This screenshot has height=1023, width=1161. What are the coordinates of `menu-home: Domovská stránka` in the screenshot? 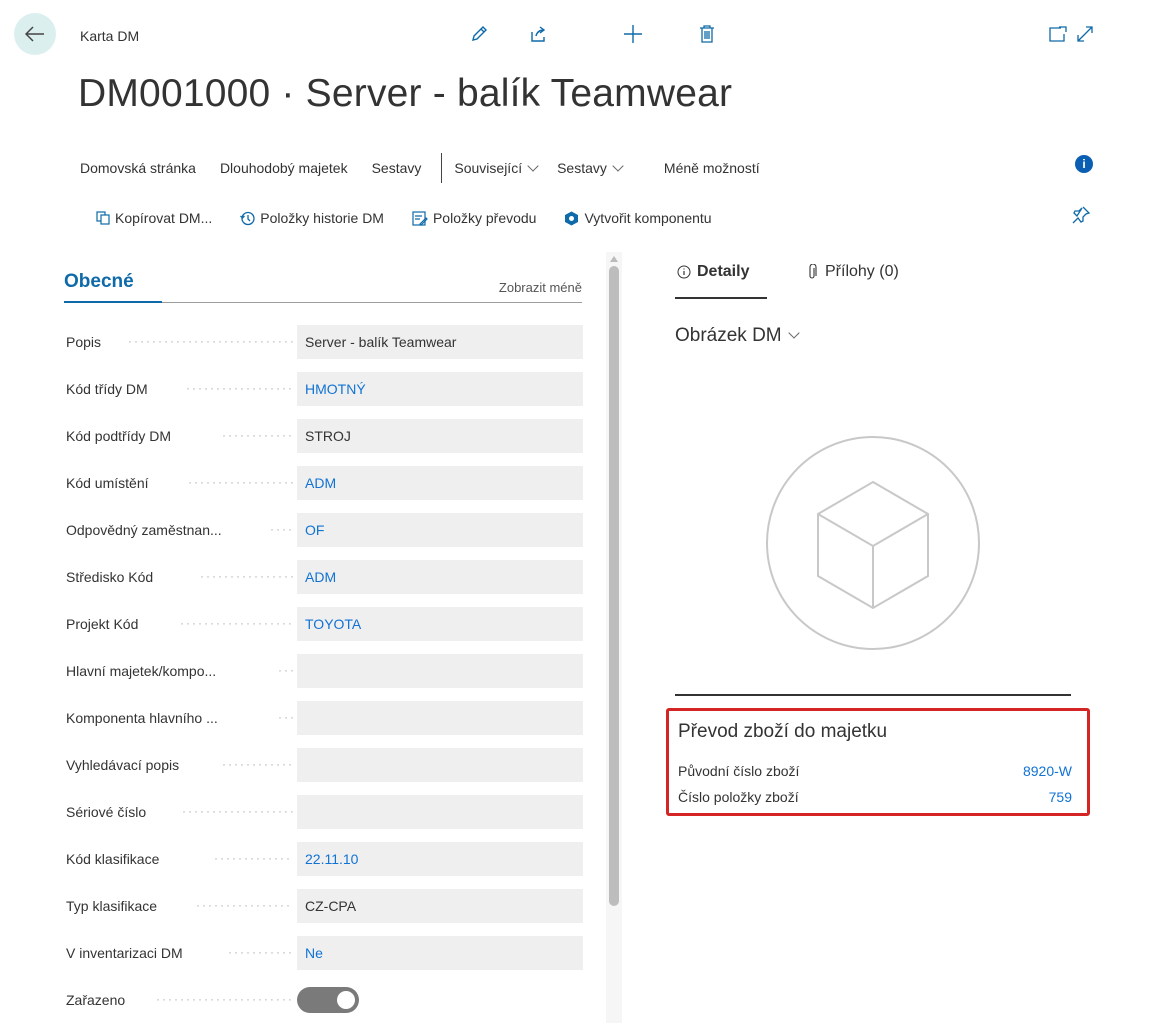 It's located at (138, 168).